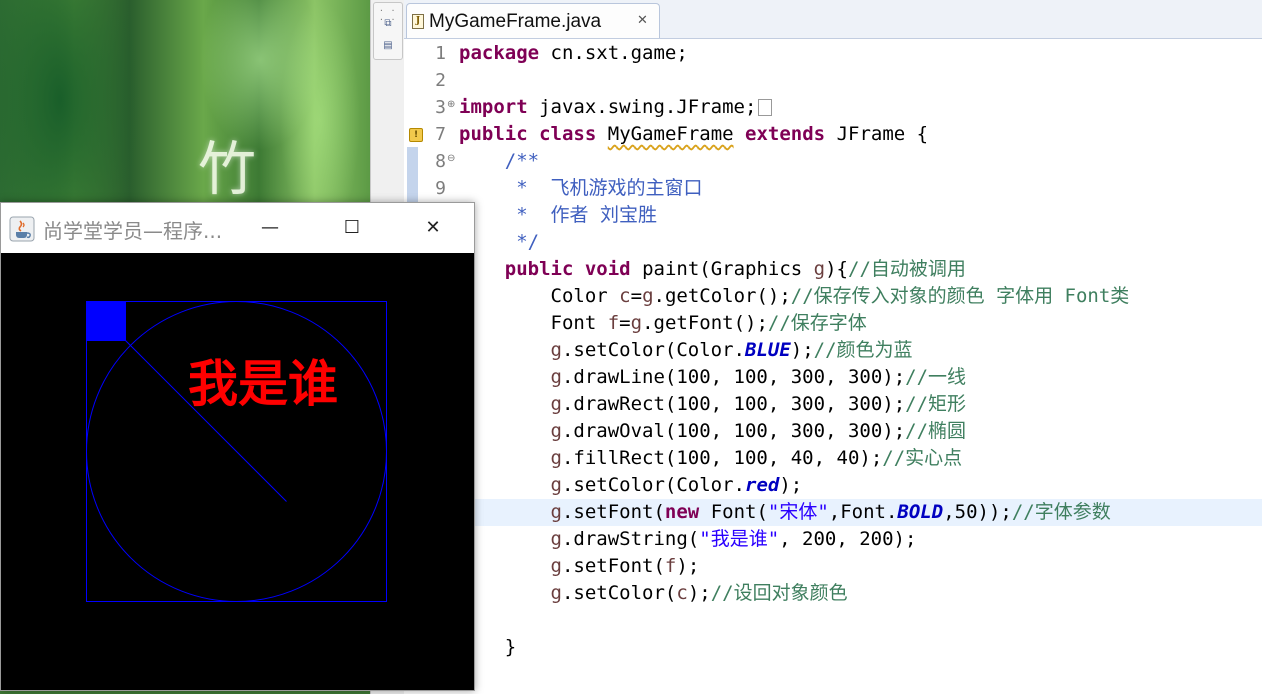  Describe the element at coordinates (817, 323) in the screenshot. I see `comment: //保存字体` at that location.